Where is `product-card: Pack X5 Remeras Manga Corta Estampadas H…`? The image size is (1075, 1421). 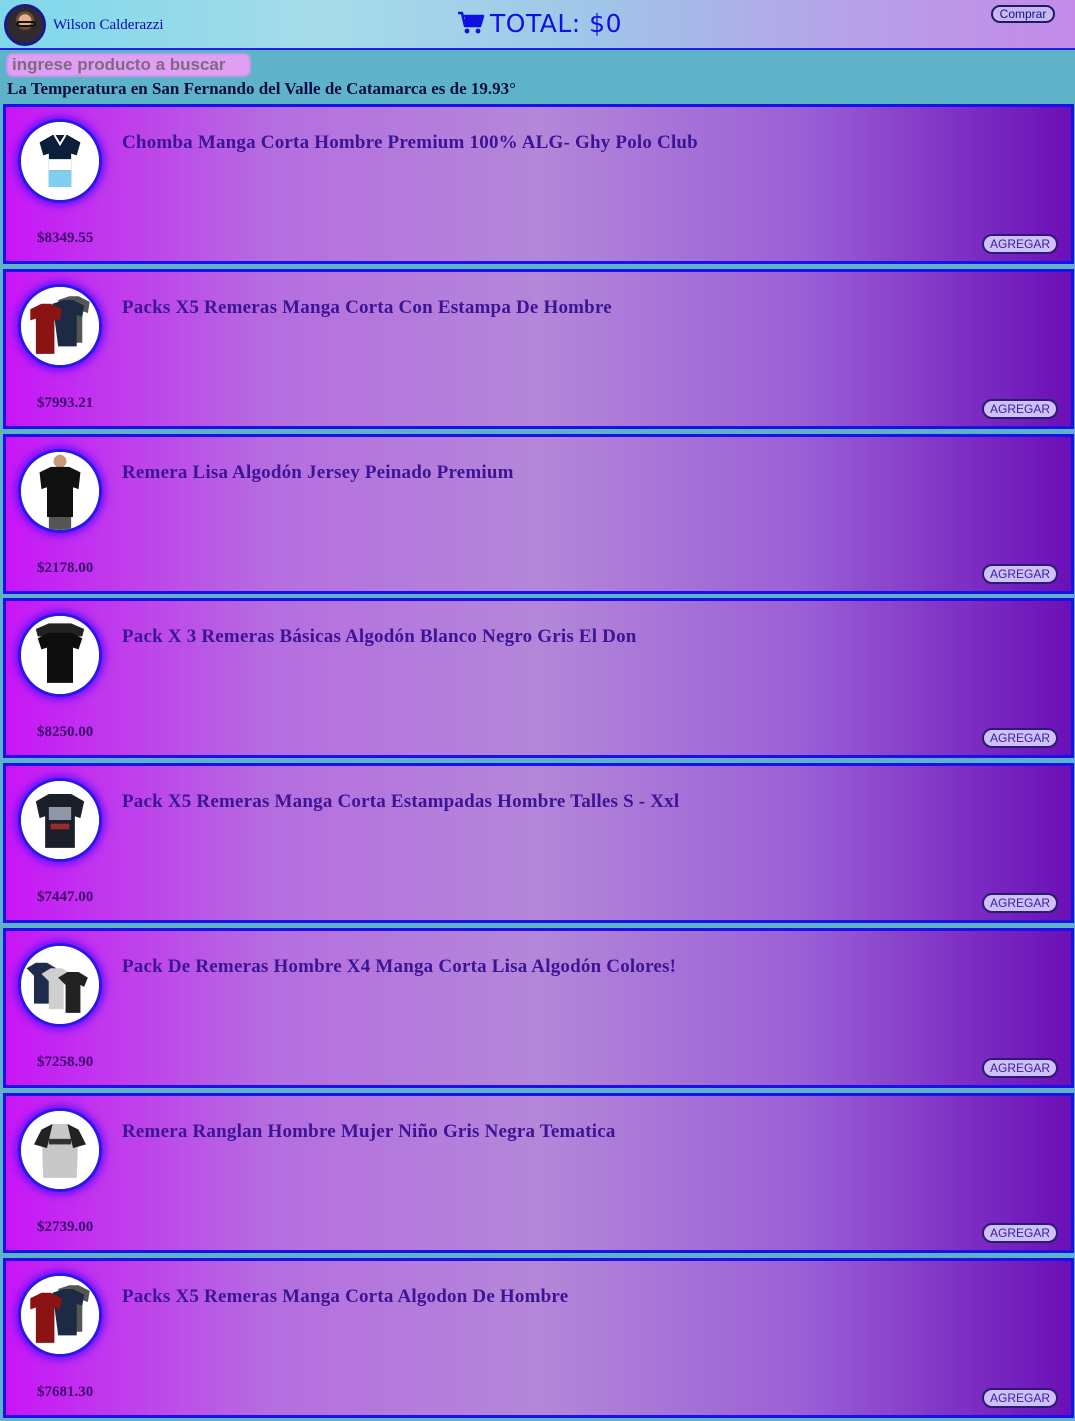 product-card: Pack X5 Remeras Manga Corta Estampadas H… is located at coordinates (538, 843).